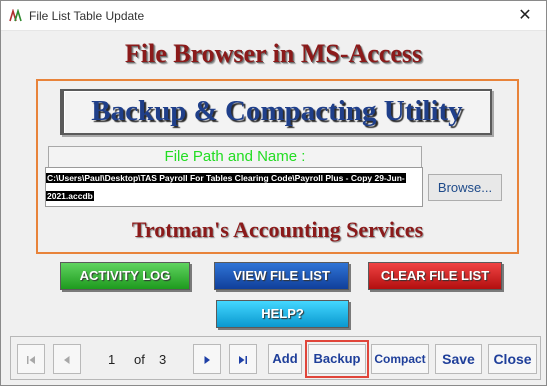  What do you see at coordinates (87, 16) in the screenshot?
I see `window-title: File List Table Update` at bounding box center [87, 16].